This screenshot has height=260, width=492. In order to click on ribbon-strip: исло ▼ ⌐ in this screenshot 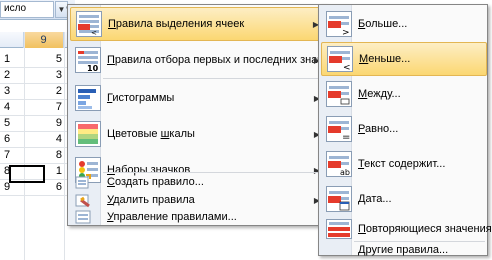, I will do `click(37, 10)`.